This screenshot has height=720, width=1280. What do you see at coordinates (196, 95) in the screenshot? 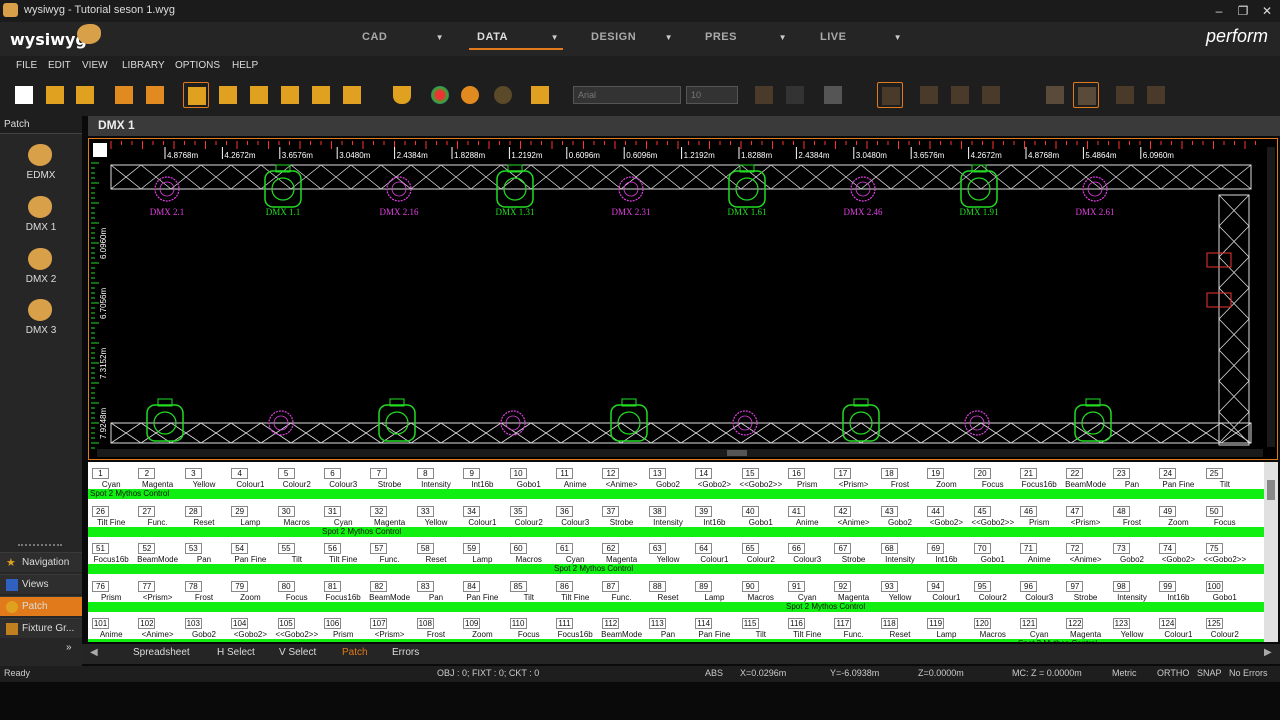
I see `view-3d-button` at bounding box center [196, 95].